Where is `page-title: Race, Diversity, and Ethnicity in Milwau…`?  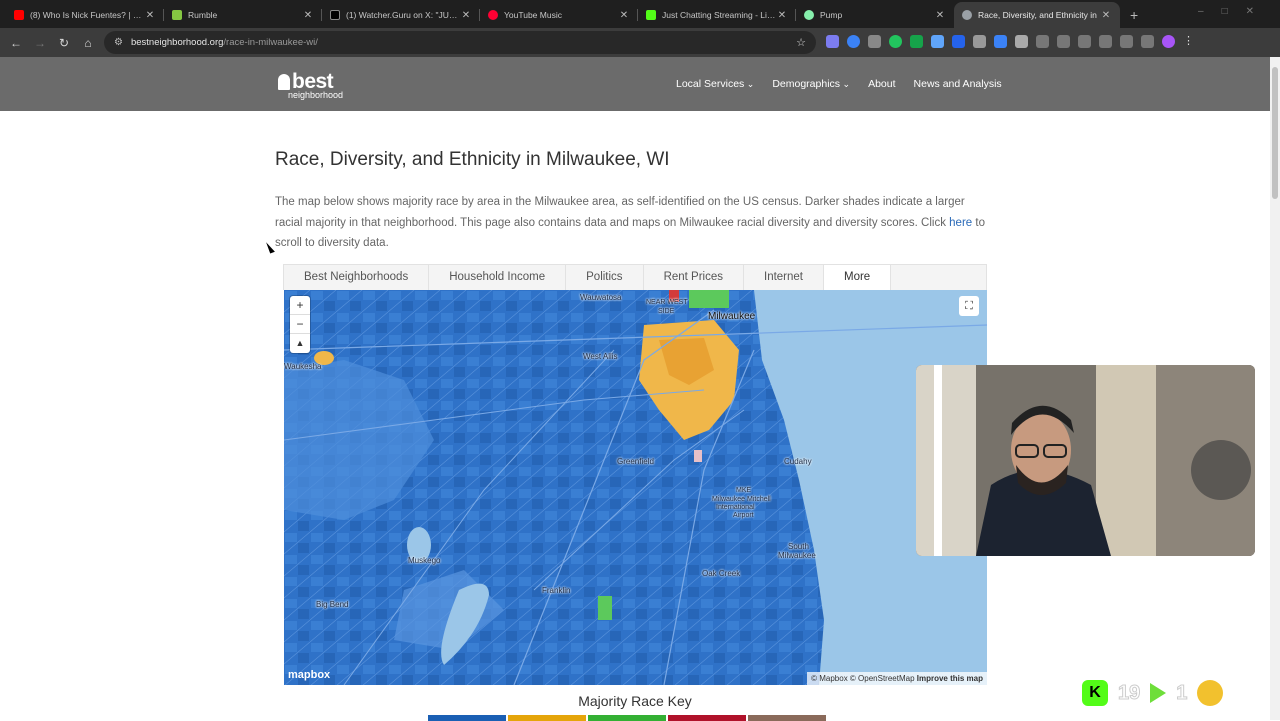
page-title: Race, Diversity, and Ethnicity in Milwau… is located at coordinates (472, 159).